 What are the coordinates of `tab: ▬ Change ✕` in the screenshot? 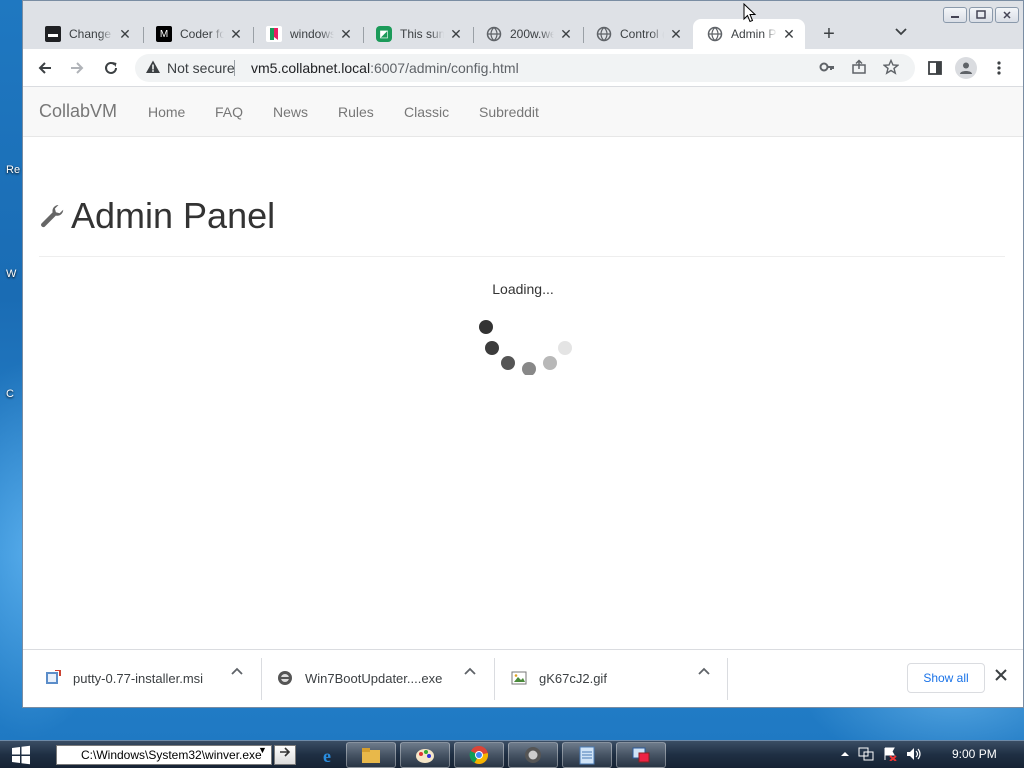 It's located at (86, 34).